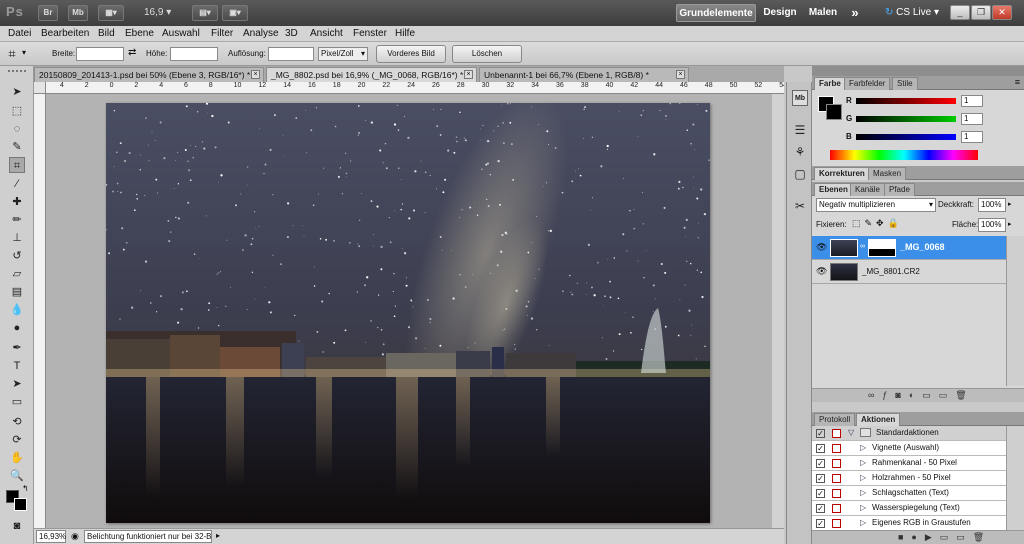 This screenshot has width=1024, height=544. Describe the element at coordinates (823, 13) in the screenshot. I see `workspace-malen: Malen` at that location.